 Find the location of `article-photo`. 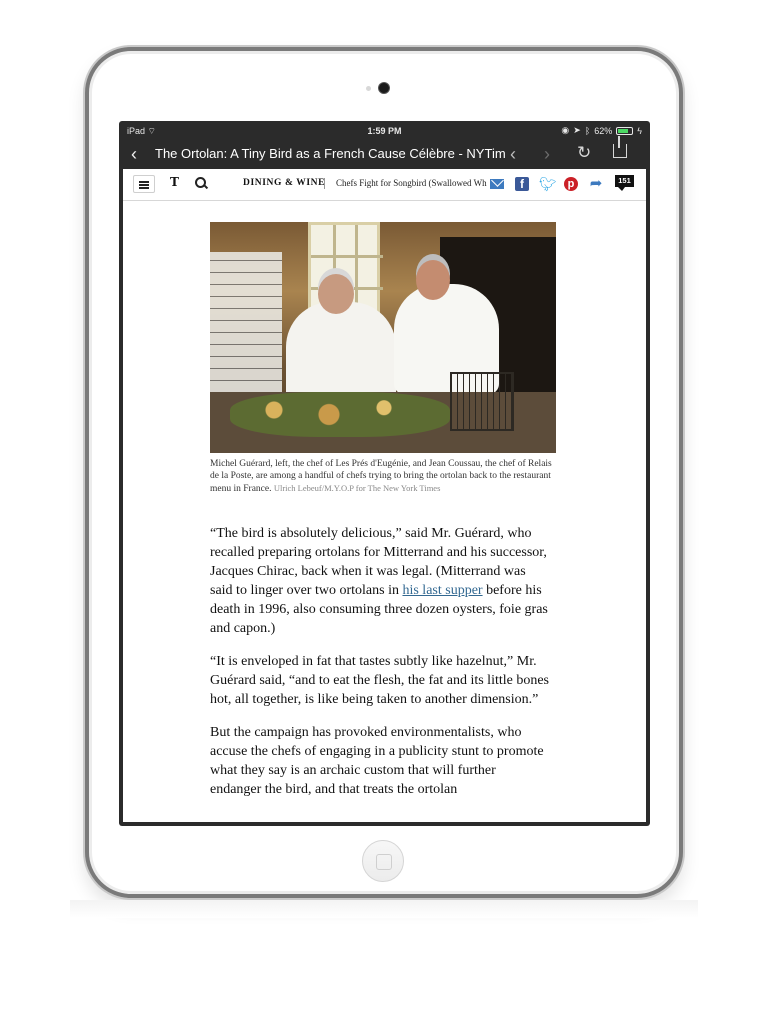

article-photo is located at coordinates (383, 337).